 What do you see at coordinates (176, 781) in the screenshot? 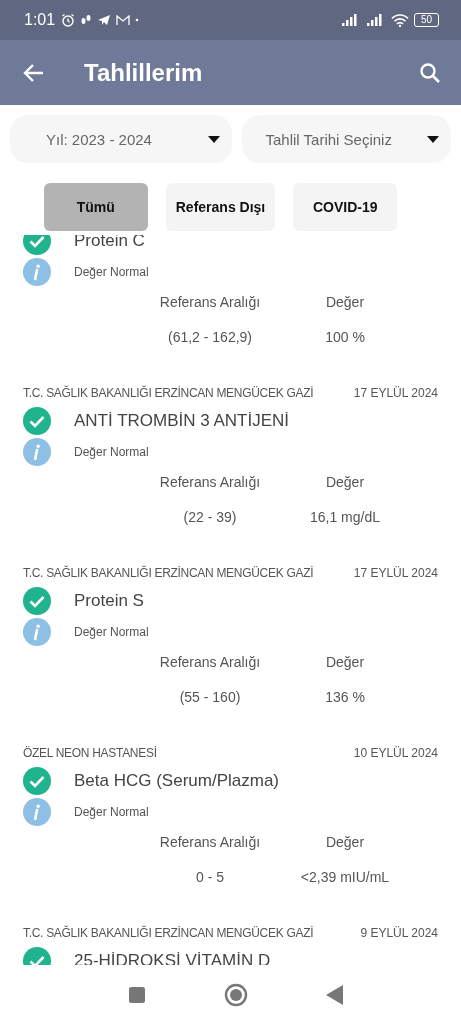
I see `test-name: Beta HCG (Serum/Plazma)` at bounding box center [176, 781].